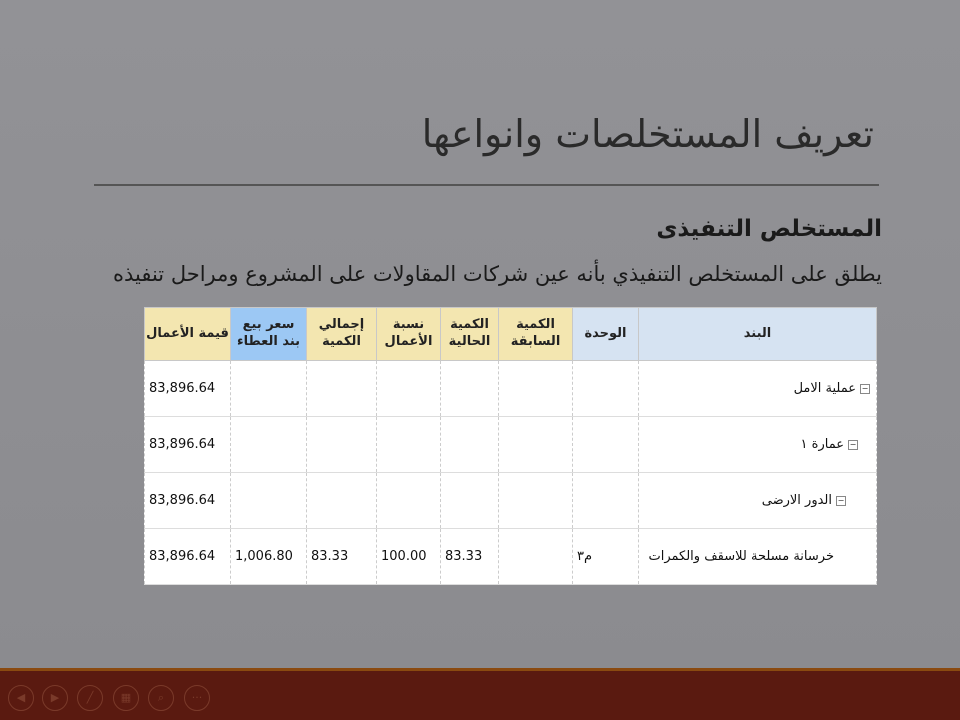  Describe the element at coordinates (126, 698) in the screenshot. I see `slides-icon: ▦` at that location.